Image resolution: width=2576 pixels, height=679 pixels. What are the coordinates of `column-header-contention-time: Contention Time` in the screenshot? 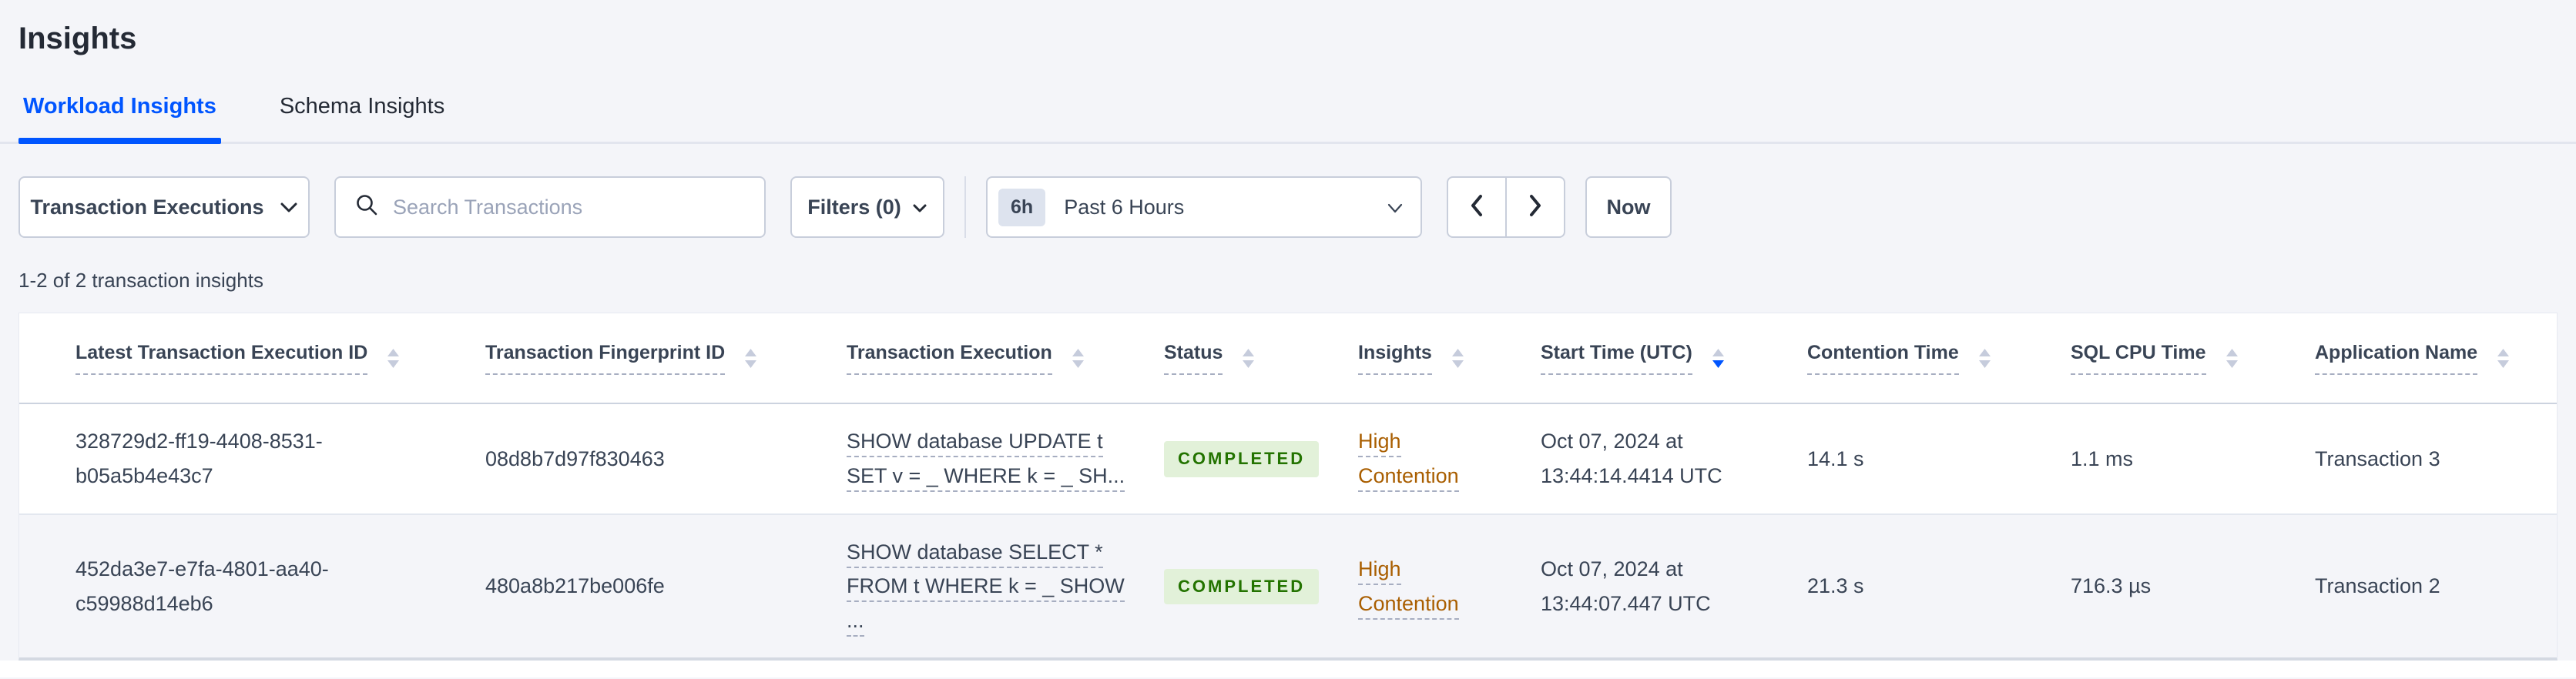 It's located at (1938, 358).